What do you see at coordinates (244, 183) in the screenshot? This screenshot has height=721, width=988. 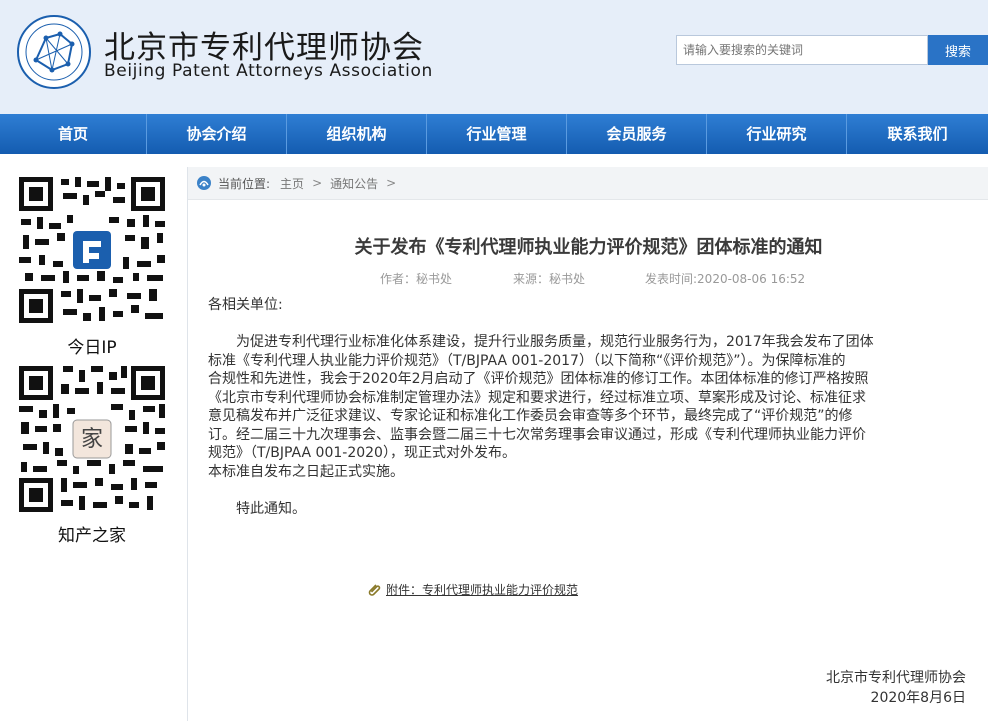 I see `breadcrumb-label: 当前位置:` at bounding box center [244, 183].